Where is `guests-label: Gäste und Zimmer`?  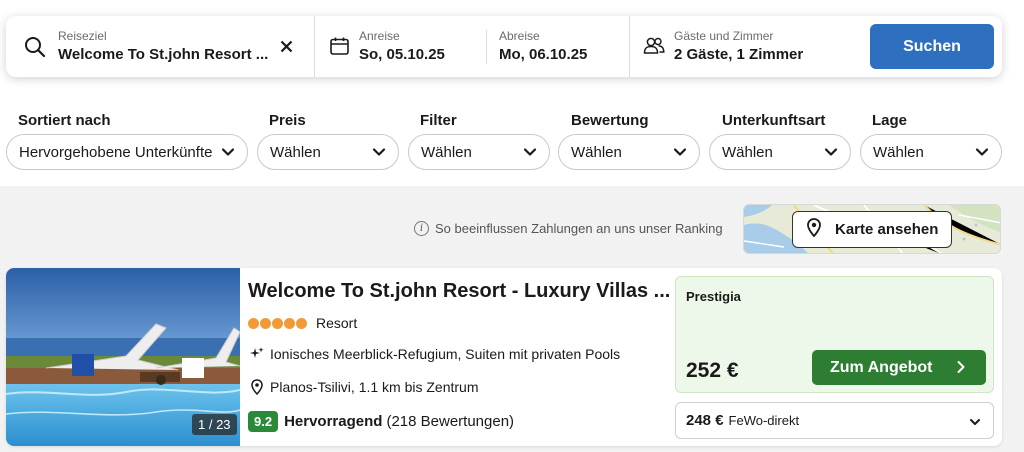 guests-label: Gäste und Zimmer is located at coordinates (724, 36).